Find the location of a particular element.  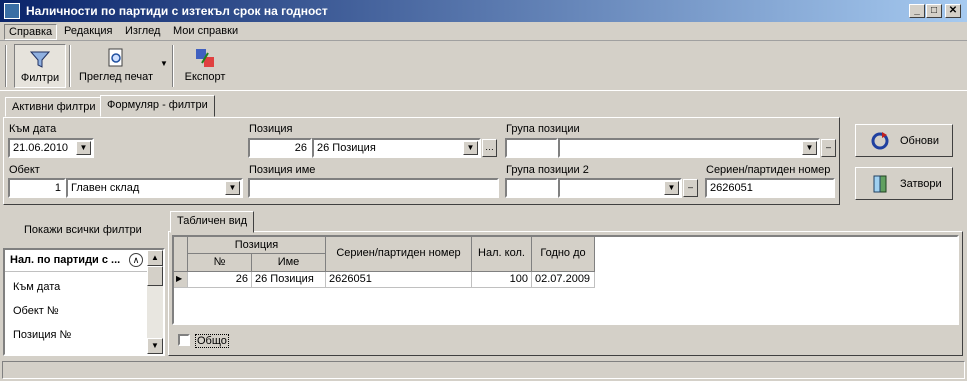

menu-bar: Справка Редакция Изглед Мои справки is located at coordinates (483, 31).